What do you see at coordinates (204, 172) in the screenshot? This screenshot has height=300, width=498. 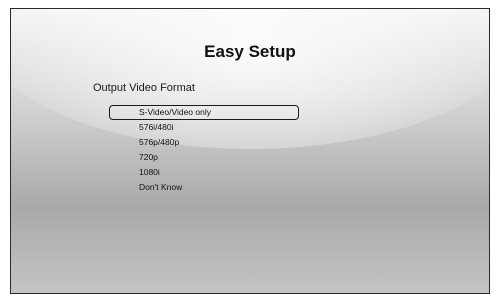 I see `option-1080i: 1080i` at bounding box center [204, 172].